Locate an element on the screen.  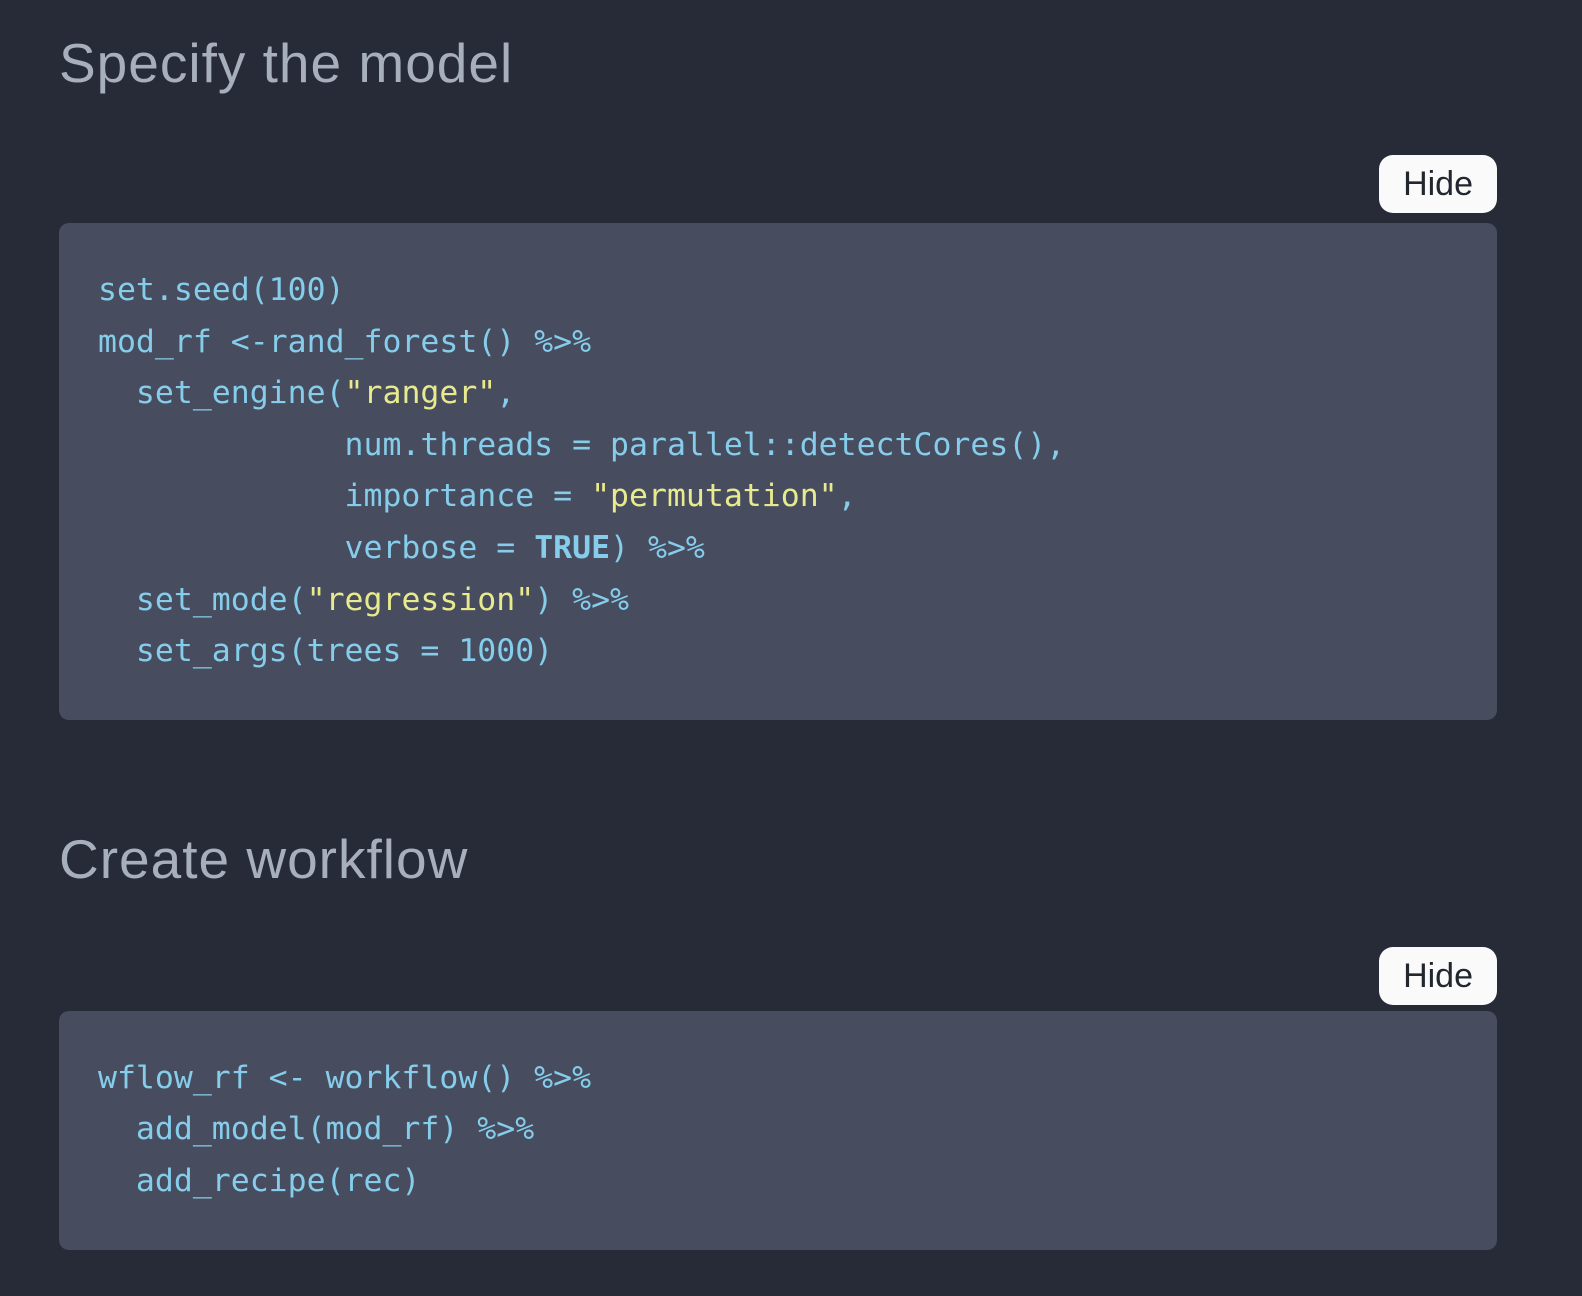
section-heading-create-workflow: Create workflow is located at coordinates (264, 858).